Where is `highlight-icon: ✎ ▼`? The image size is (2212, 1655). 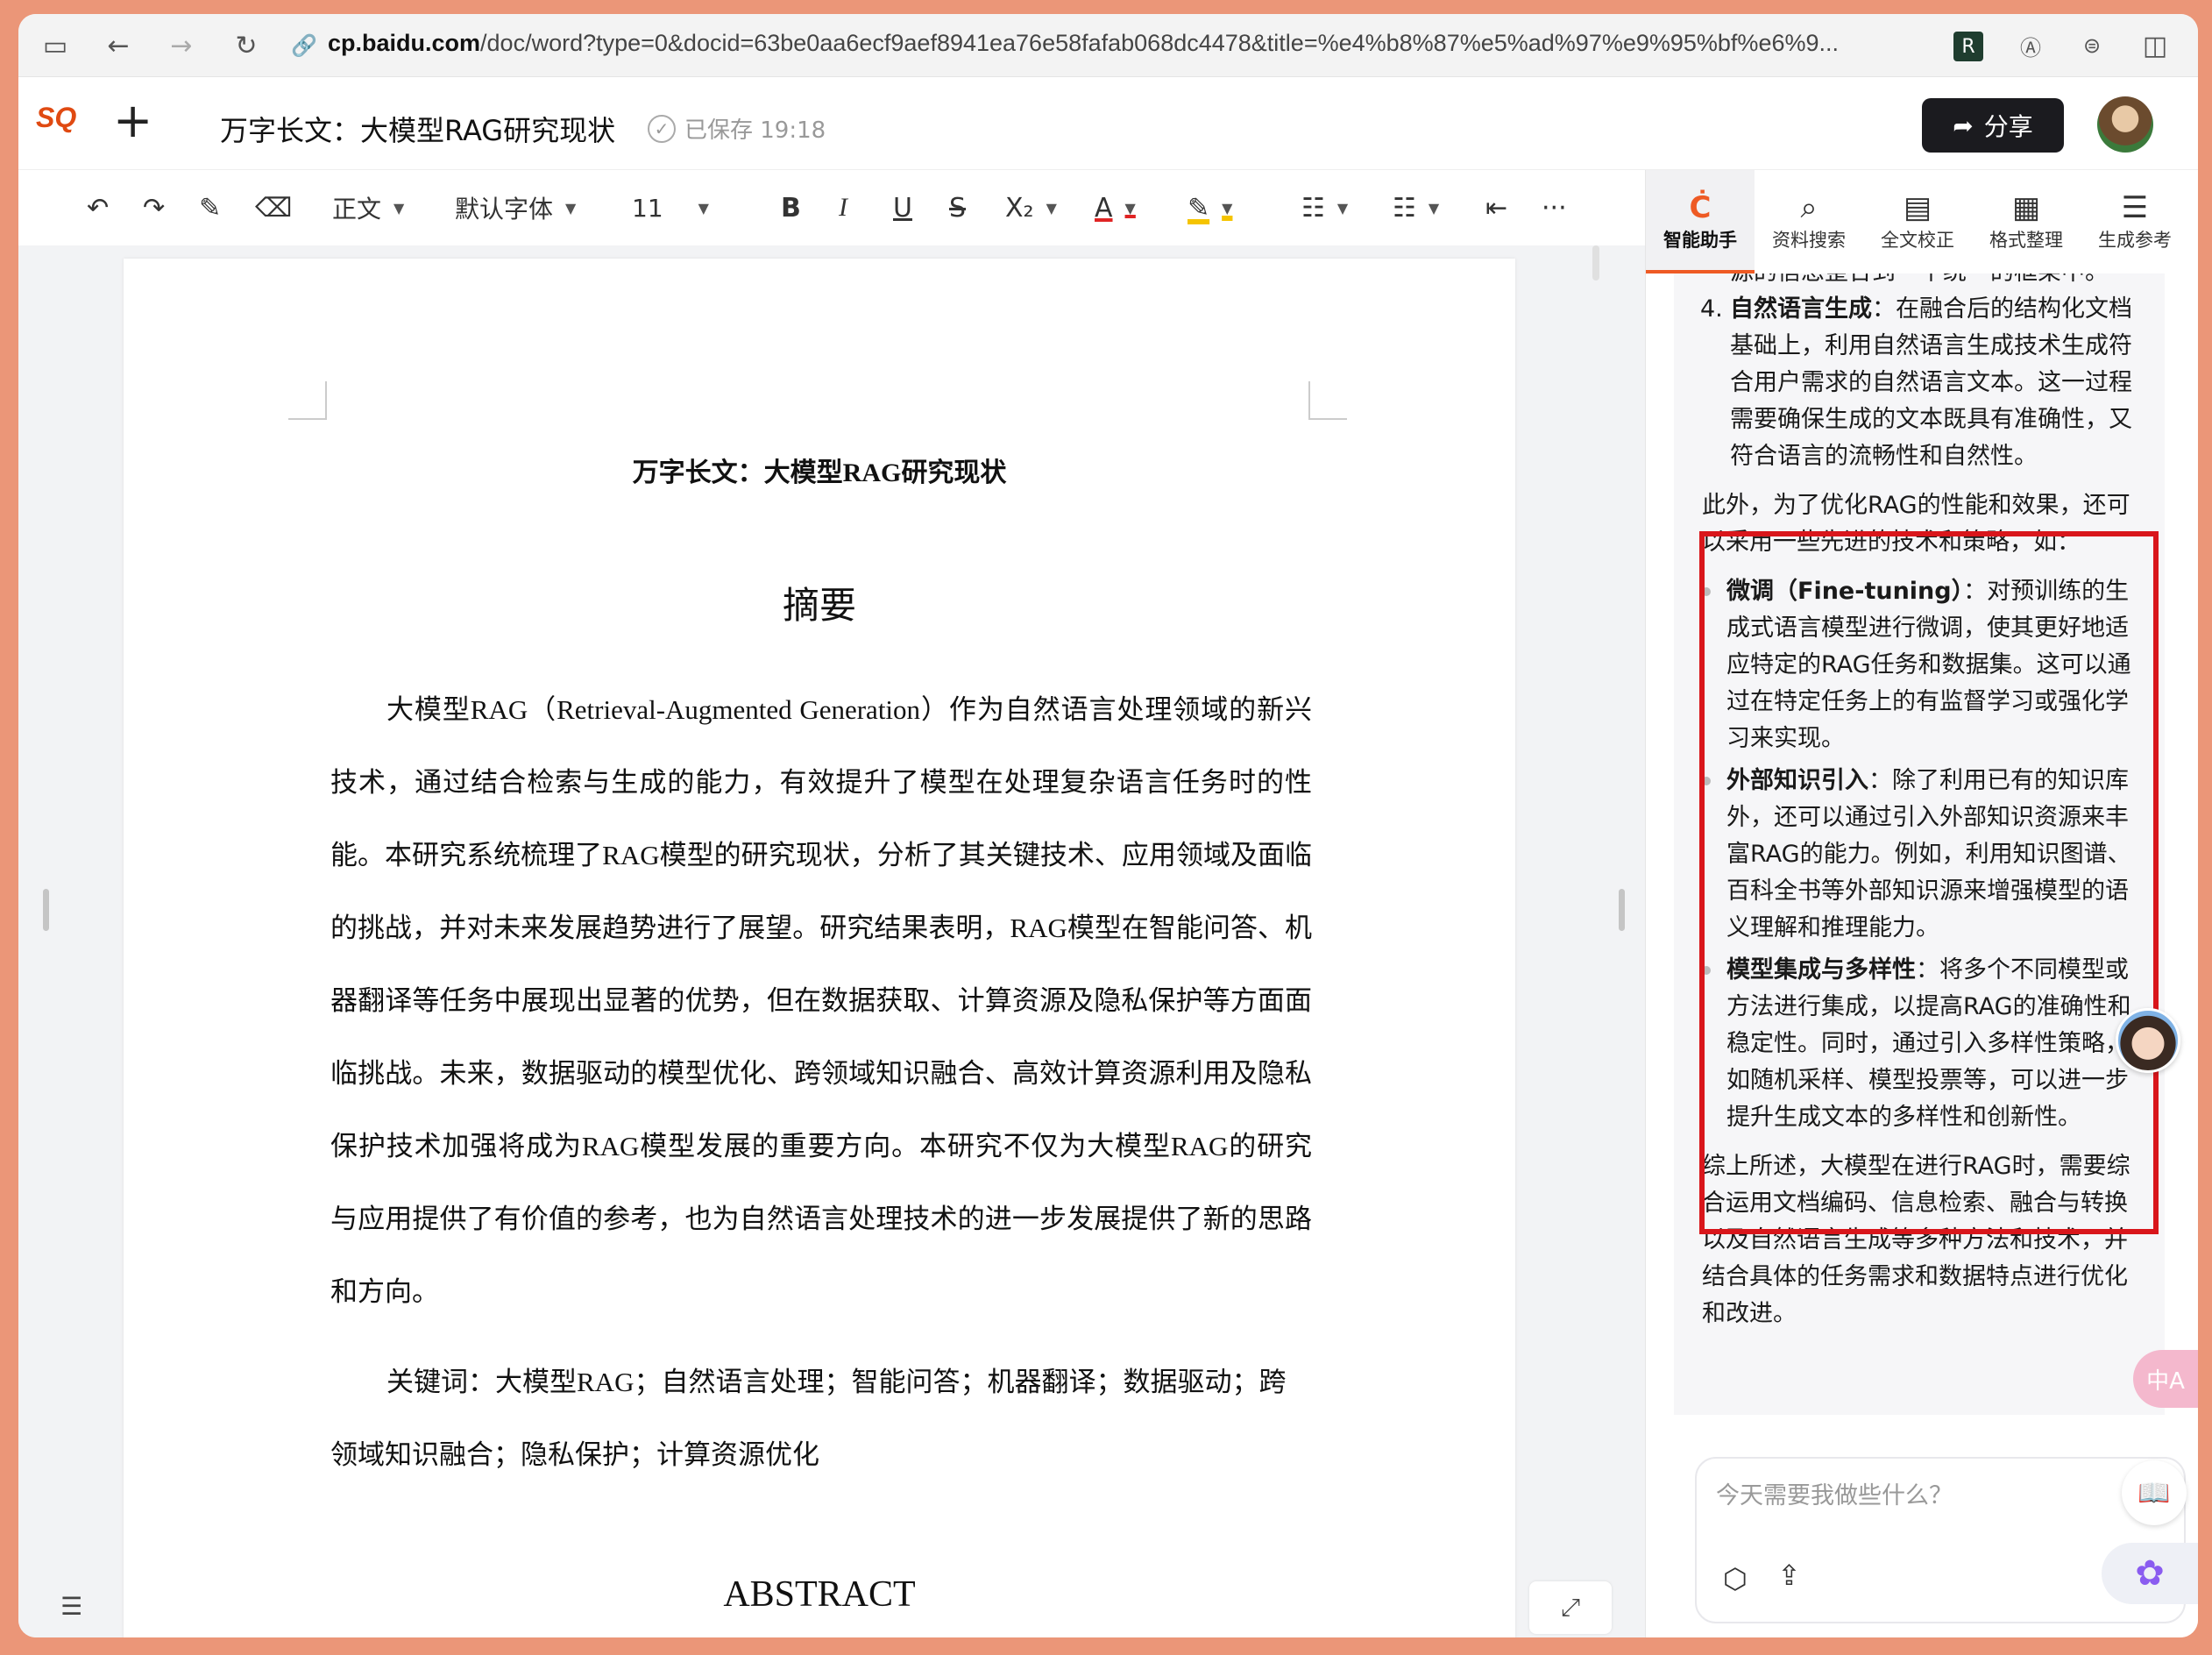
highlight-icon: ✎ ▼ is located at coordinates (1210, 208).